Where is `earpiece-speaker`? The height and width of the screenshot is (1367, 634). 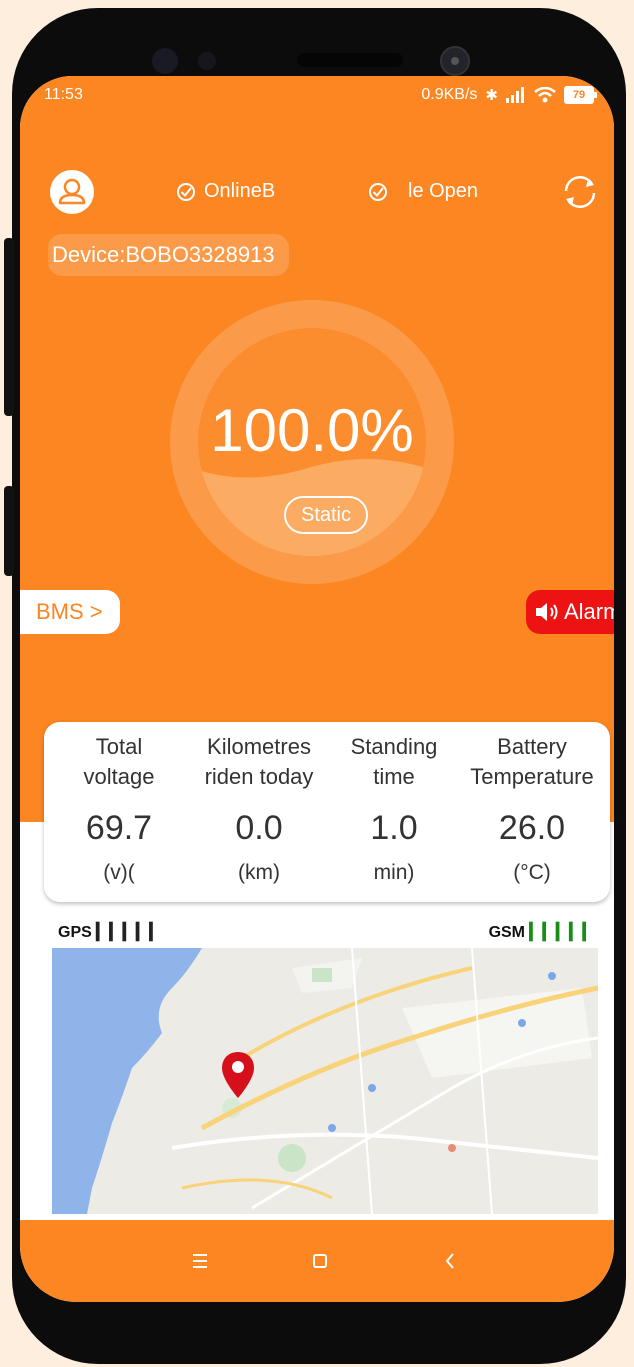
earpiece-speaker is located at coordinates (350, 60).